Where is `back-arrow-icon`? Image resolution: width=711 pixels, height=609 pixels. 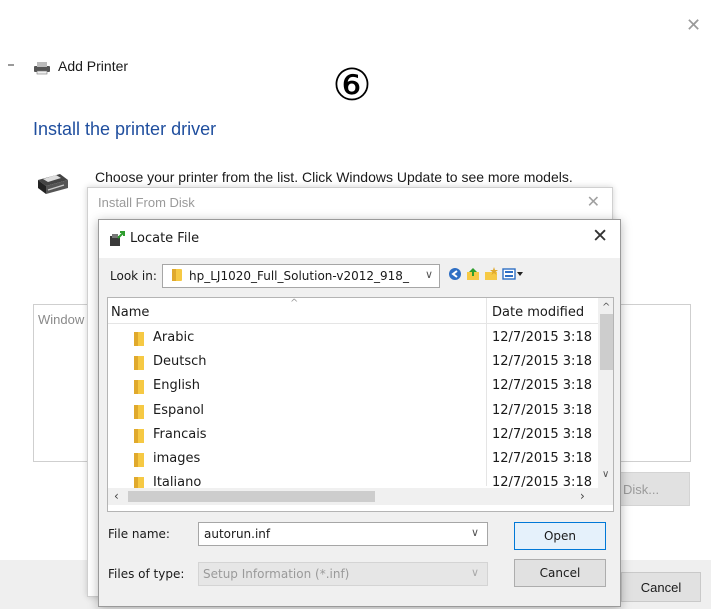 back-arrow-icon is located at coordinates (11, 65).